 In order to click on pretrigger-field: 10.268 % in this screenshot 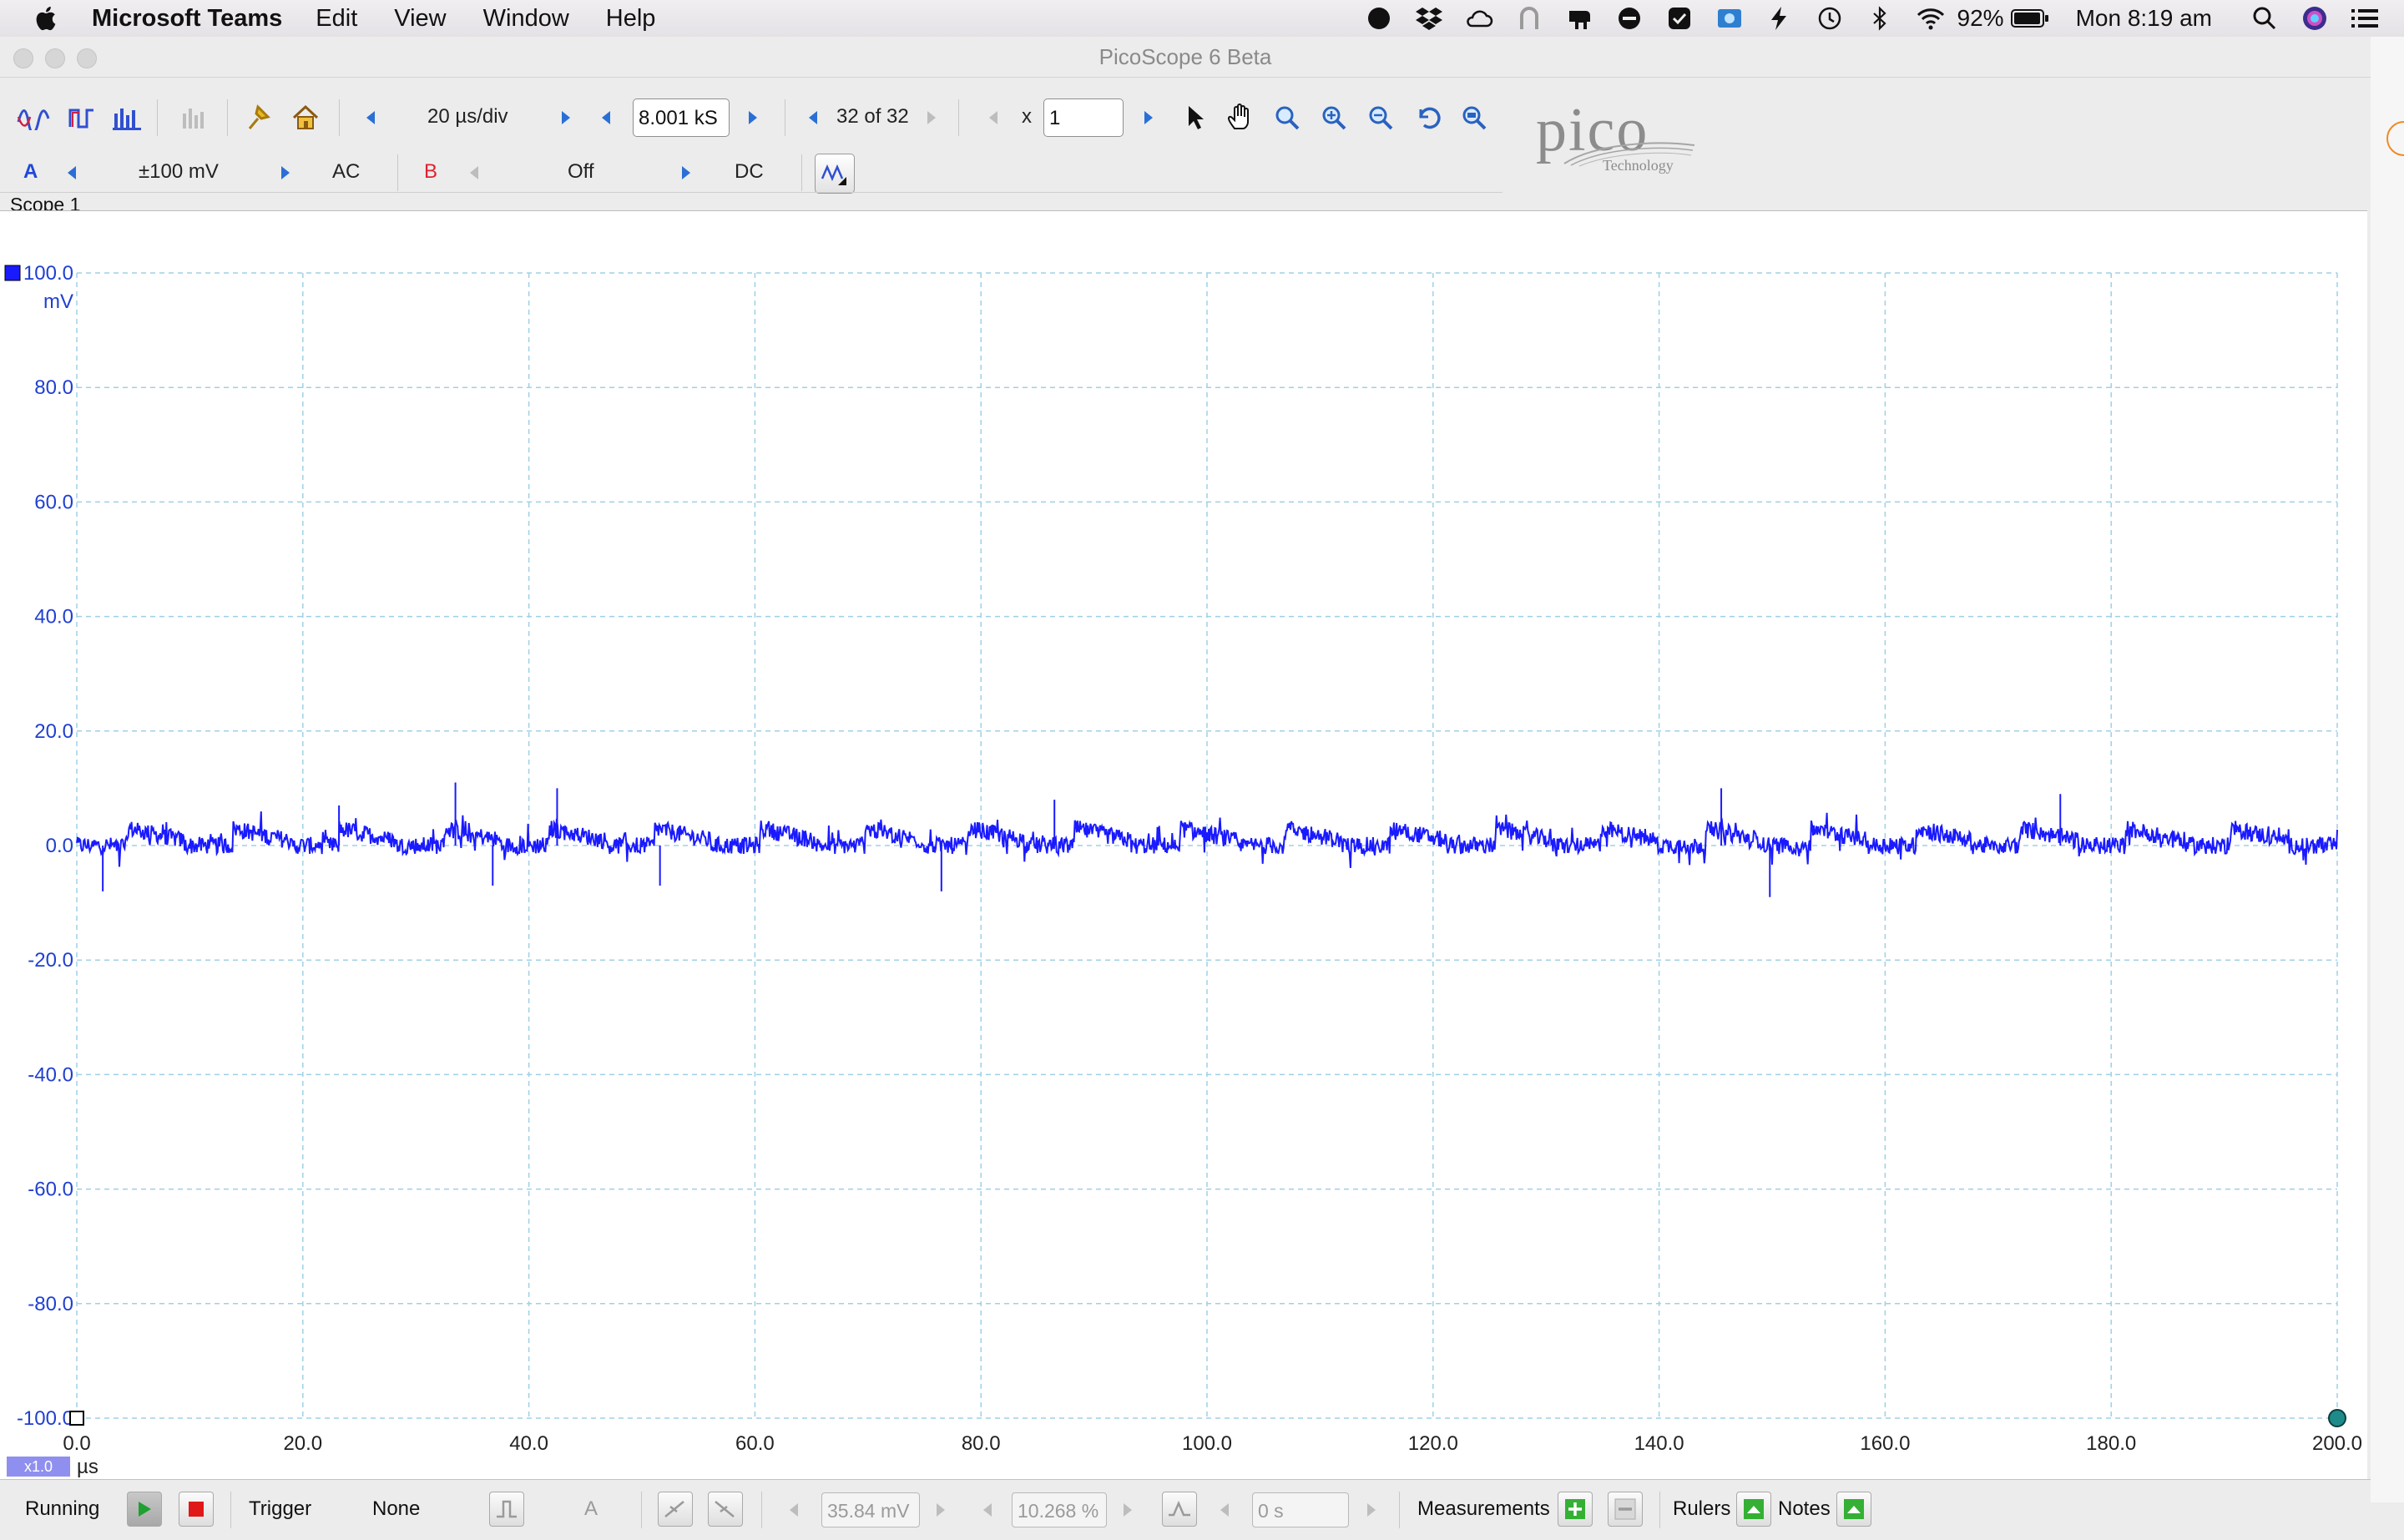, I will do `click(1060, 1509)`.